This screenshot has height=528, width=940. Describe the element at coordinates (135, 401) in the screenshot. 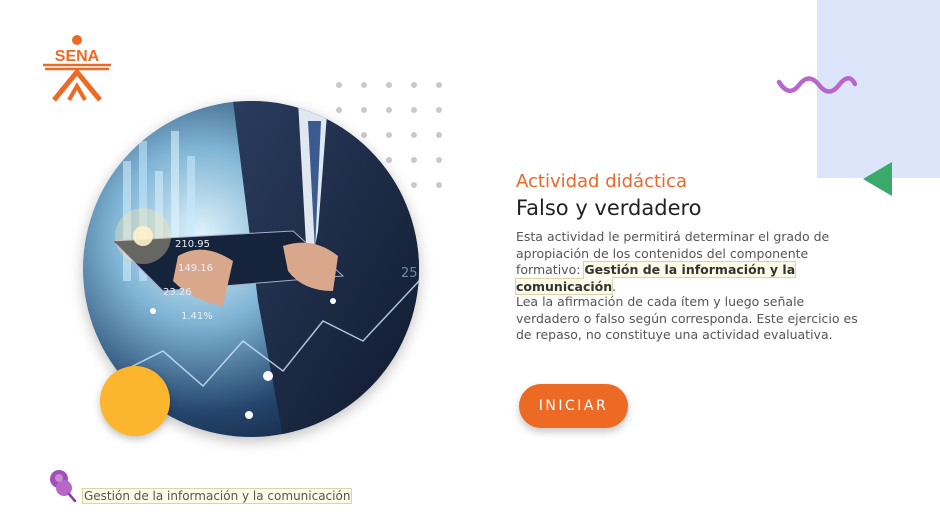

I see `decorative-yellow-circle` at that location.